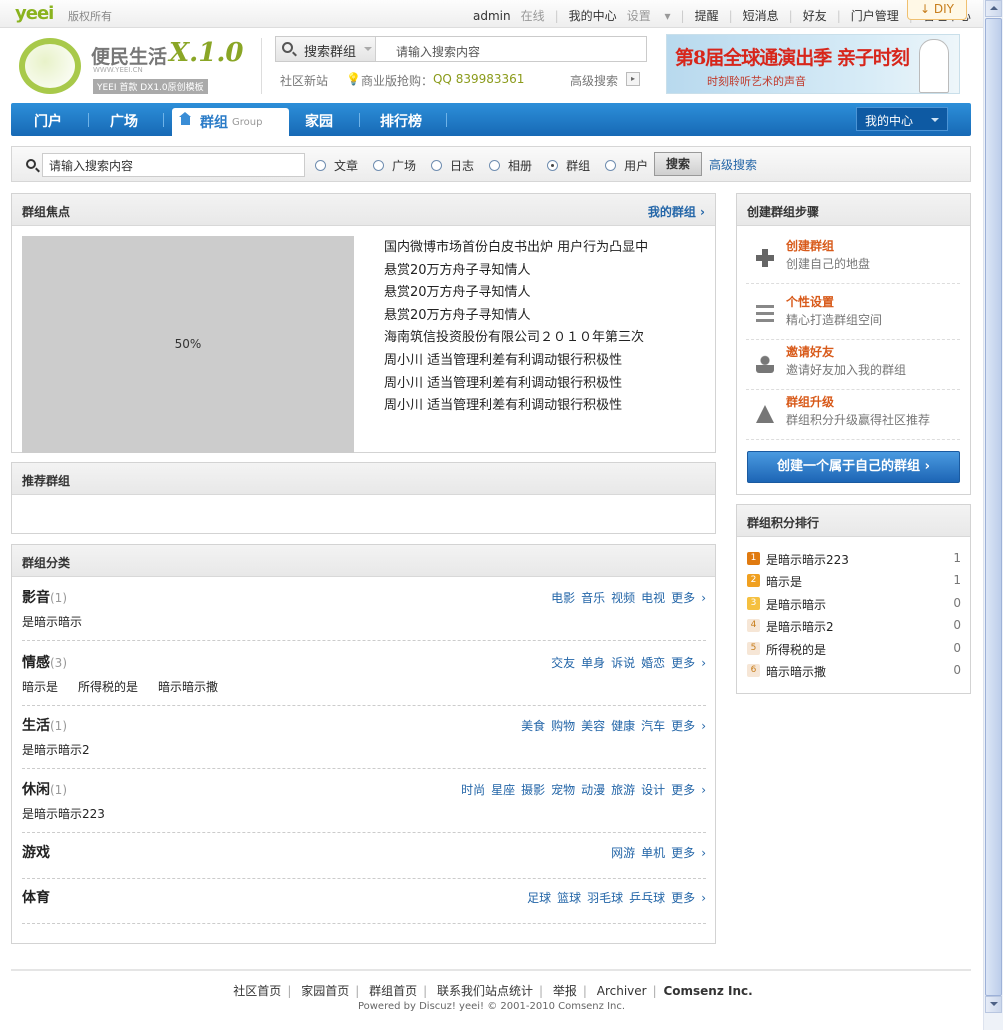 This screenshot has height=1030, width=1003. I want to click on yeei-logo: yeei, so click(34, 13).